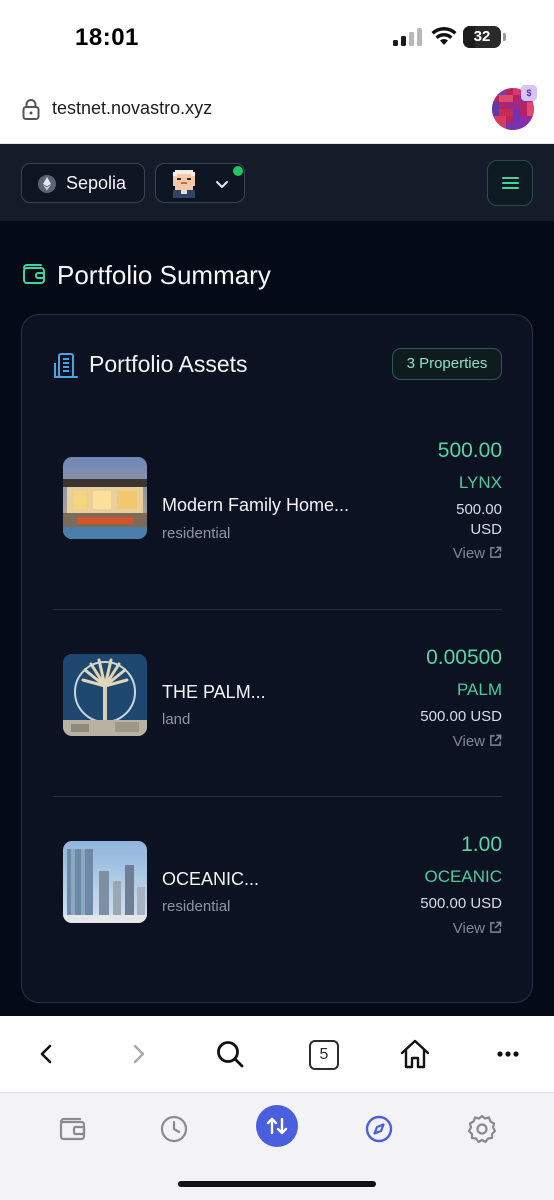  I want to click on building-icon, so click(66, 365).